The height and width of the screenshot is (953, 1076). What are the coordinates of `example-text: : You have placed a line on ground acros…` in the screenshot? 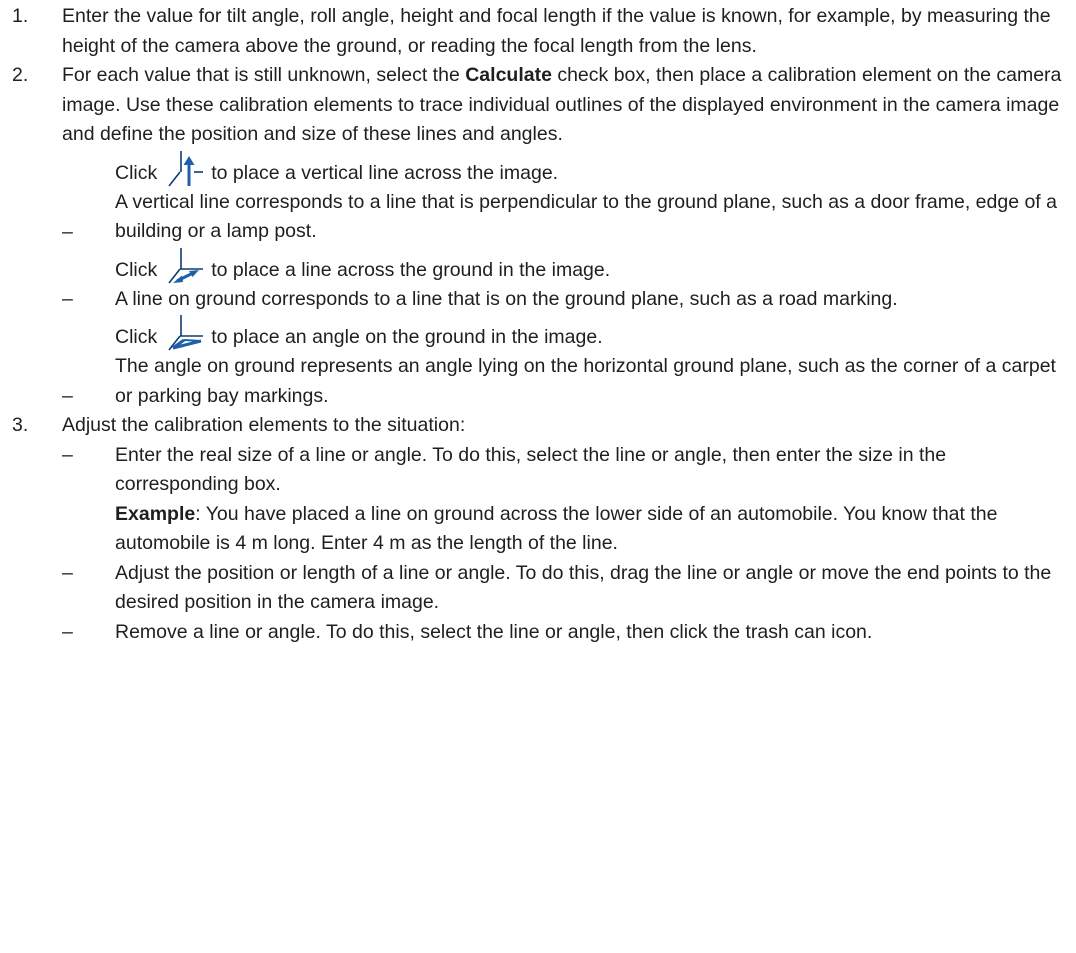 It's located at (556, 528).